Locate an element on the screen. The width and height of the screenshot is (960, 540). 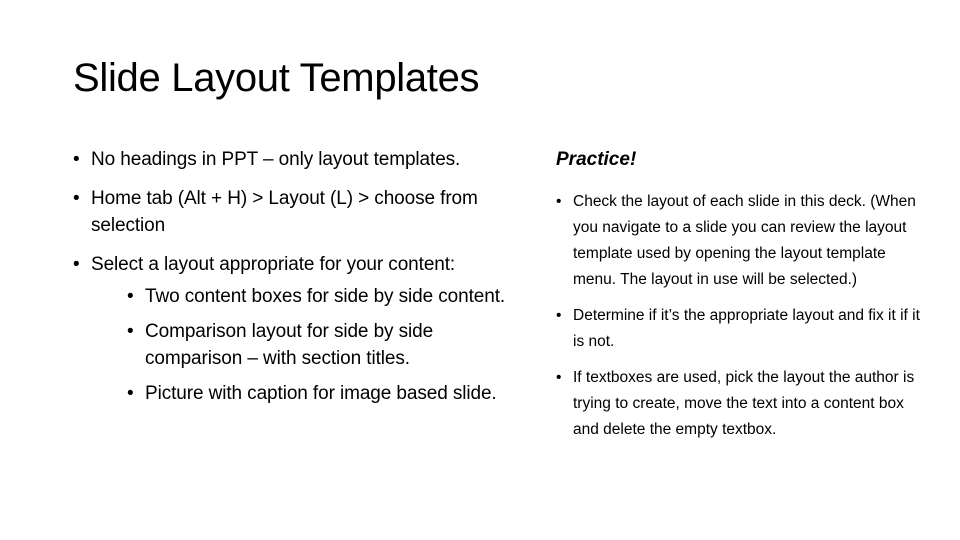
slide-title: Slide Layout Templates is located at coordinates (276, 78).